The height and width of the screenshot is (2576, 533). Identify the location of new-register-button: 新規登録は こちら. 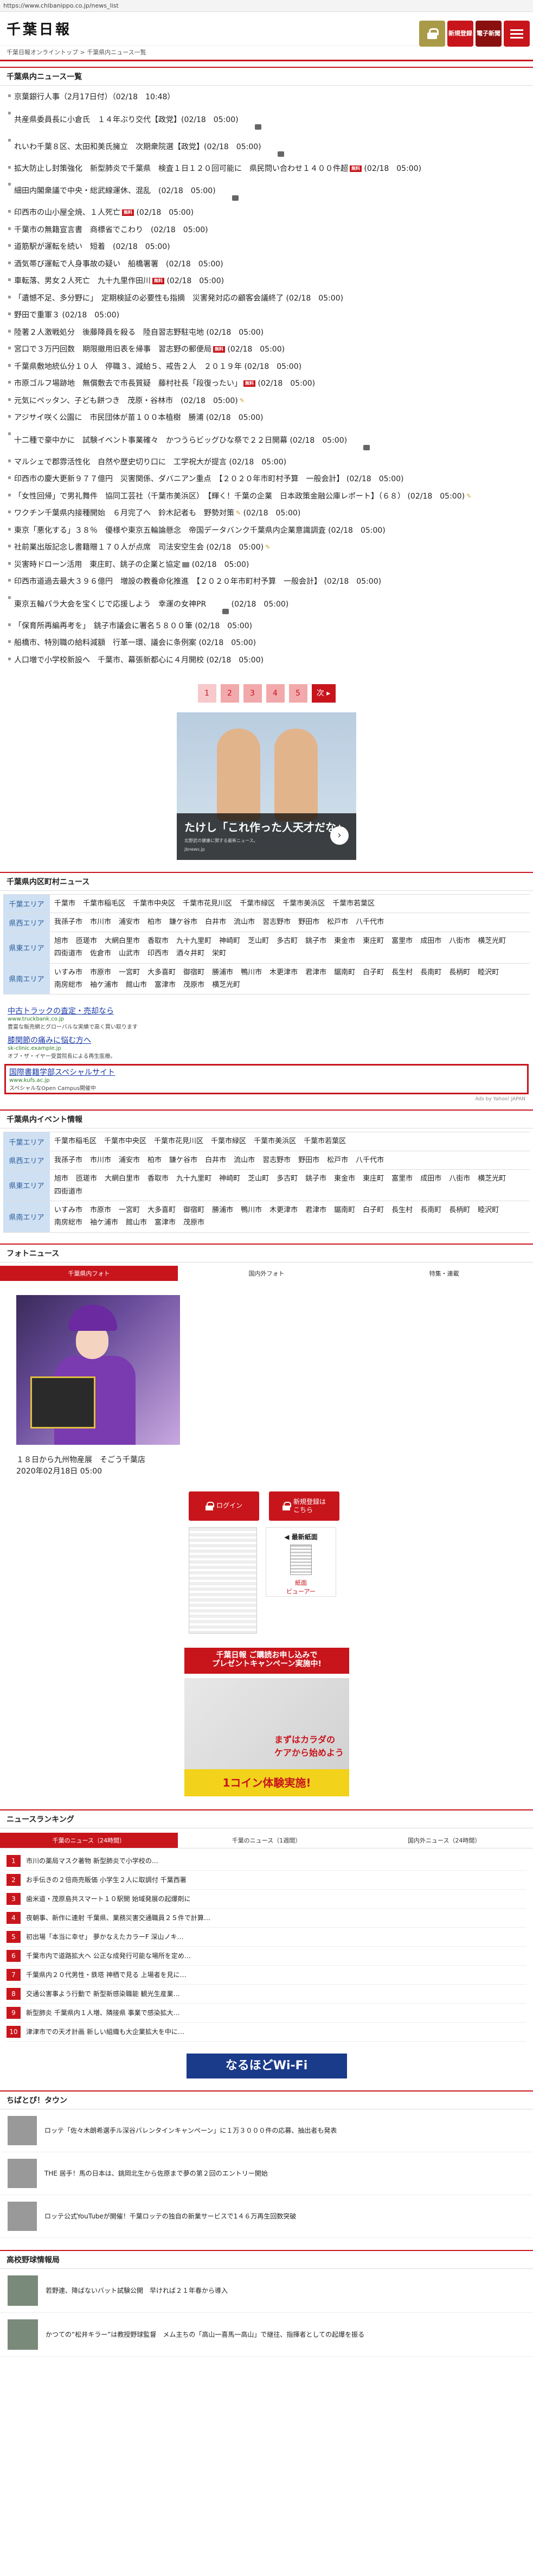
(304, 1506).